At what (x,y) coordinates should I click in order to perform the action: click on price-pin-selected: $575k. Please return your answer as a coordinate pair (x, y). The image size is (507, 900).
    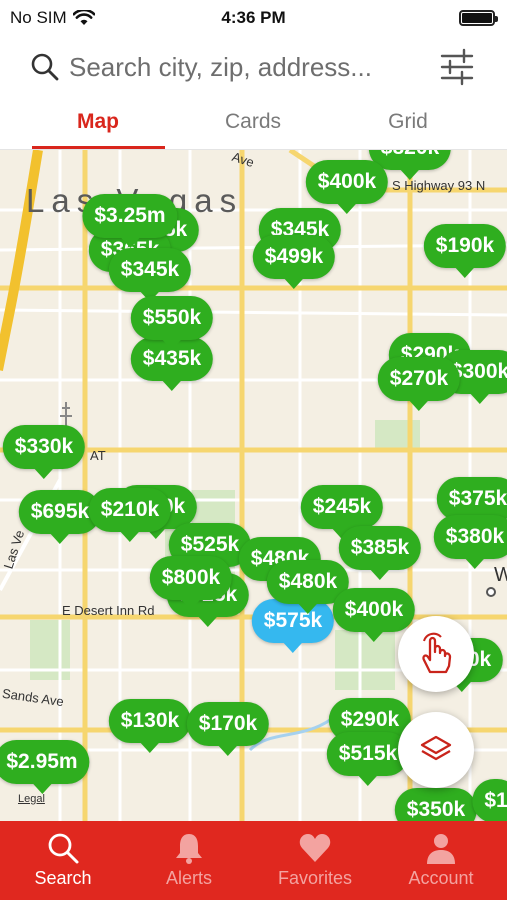
    Looking at the image, I should click on (293, 626).